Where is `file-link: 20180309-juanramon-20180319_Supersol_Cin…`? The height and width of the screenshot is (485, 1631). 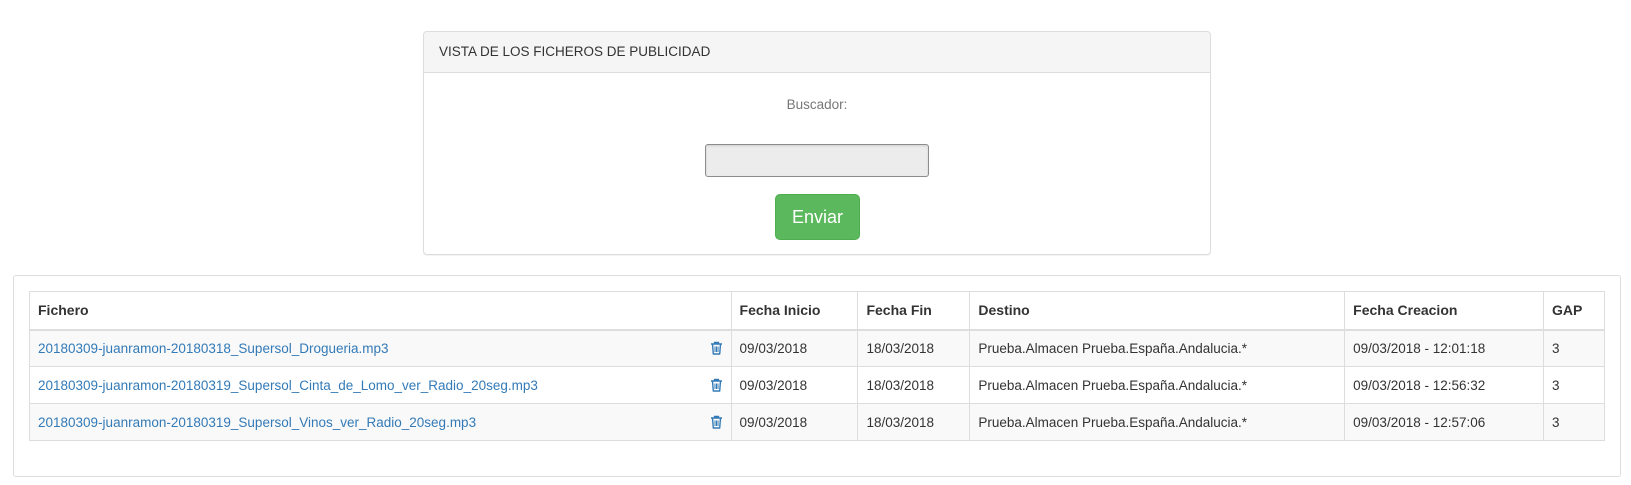 file-link: 20180309-juanramon-20180319_Supersol_Cin… is located at coordinates (288, 385).